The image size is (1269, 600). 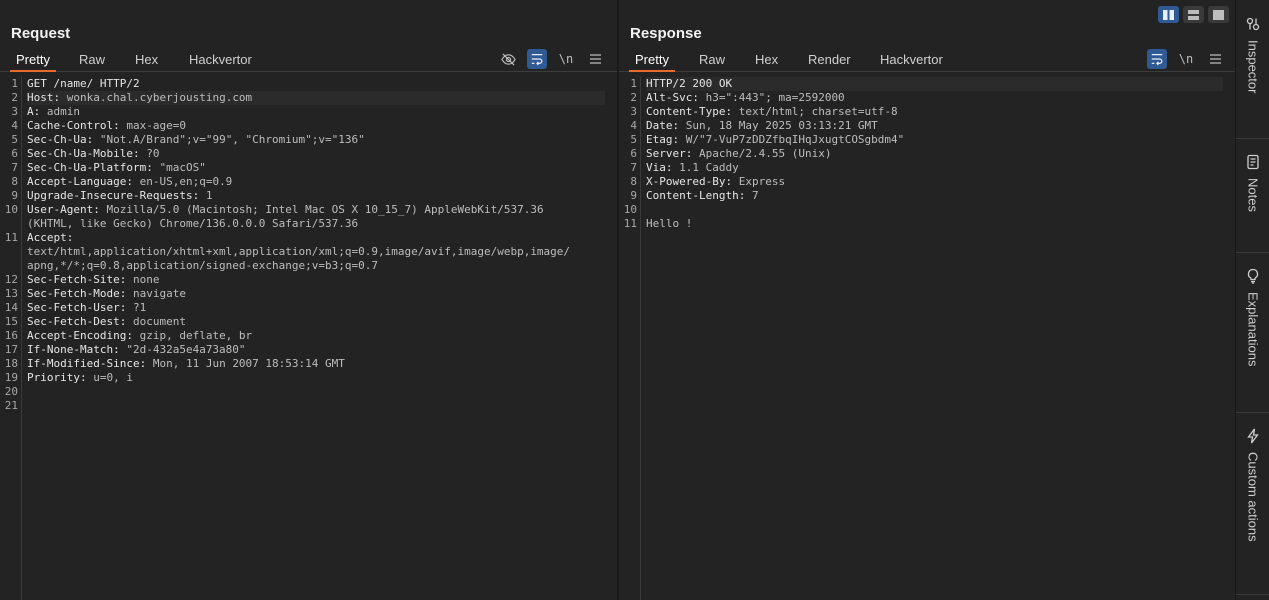 I want to click on code-line: Alt-Svc: h3=":443"; ma=2592000, so click(x=934, y=98).